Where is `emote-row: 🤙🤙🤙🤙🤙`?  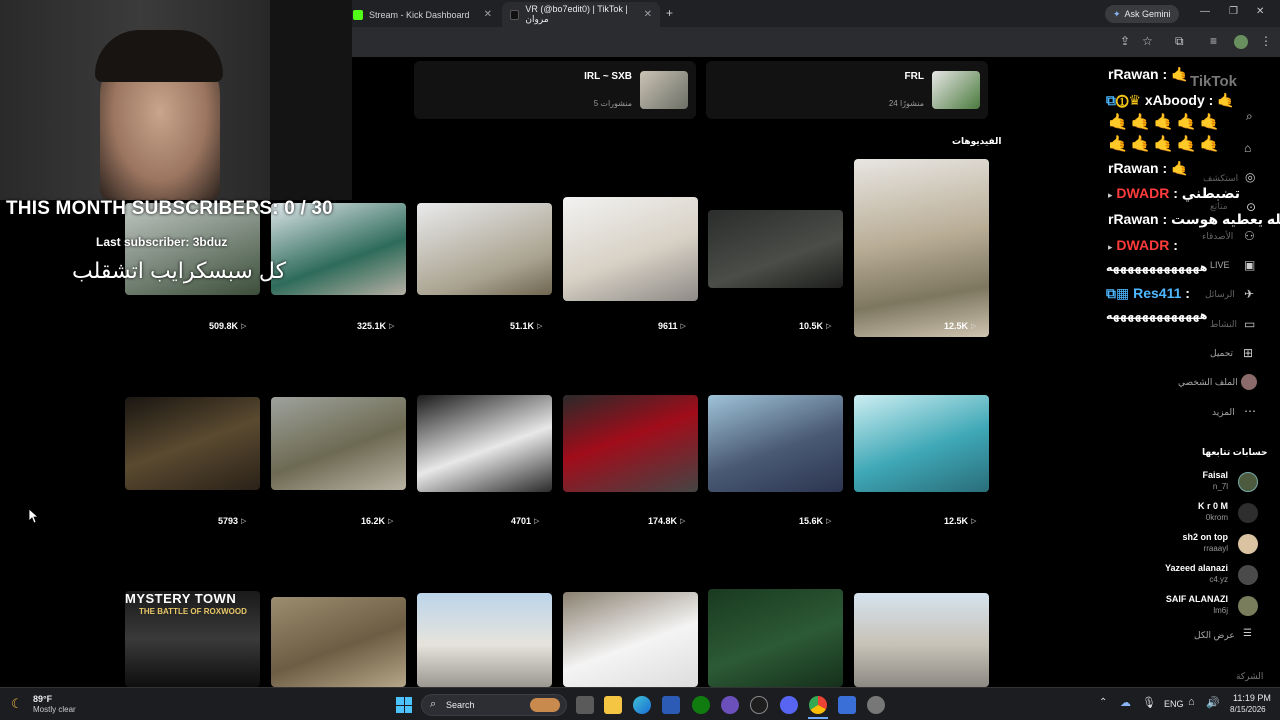 emote-row: 🤙🤙🤙🤙🤙 is located at coordinates (1165, 122).